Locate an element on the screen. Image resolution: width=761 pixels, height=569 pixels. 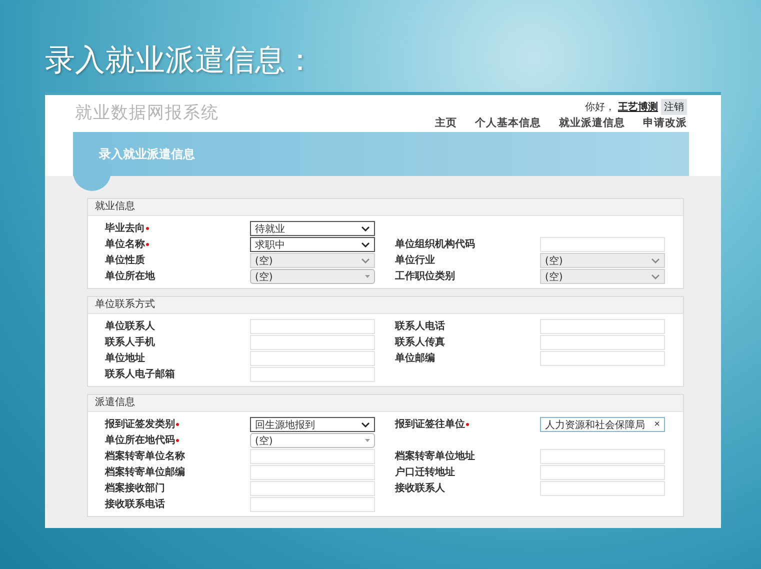
nav-link: 申请改派 is located at coordinates (665, 123).